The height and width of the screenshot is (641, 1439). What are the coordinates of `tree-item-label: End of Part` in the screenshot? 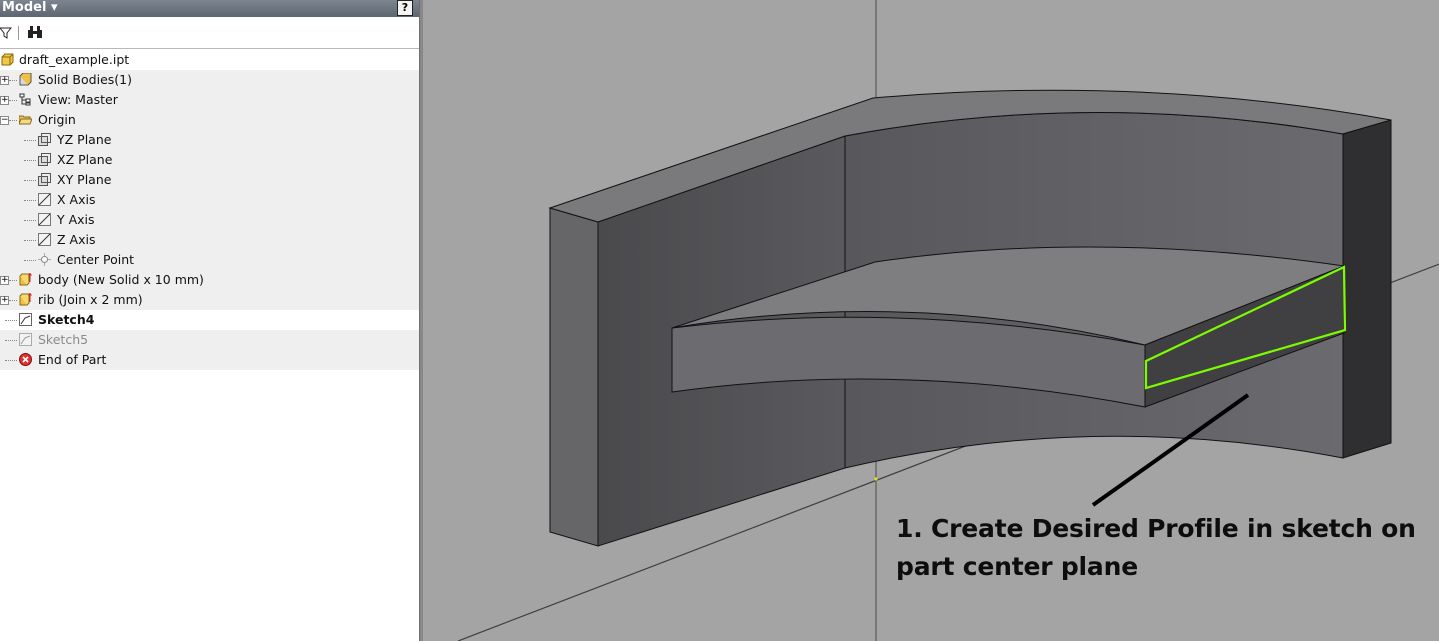 It's located at (72, 359).